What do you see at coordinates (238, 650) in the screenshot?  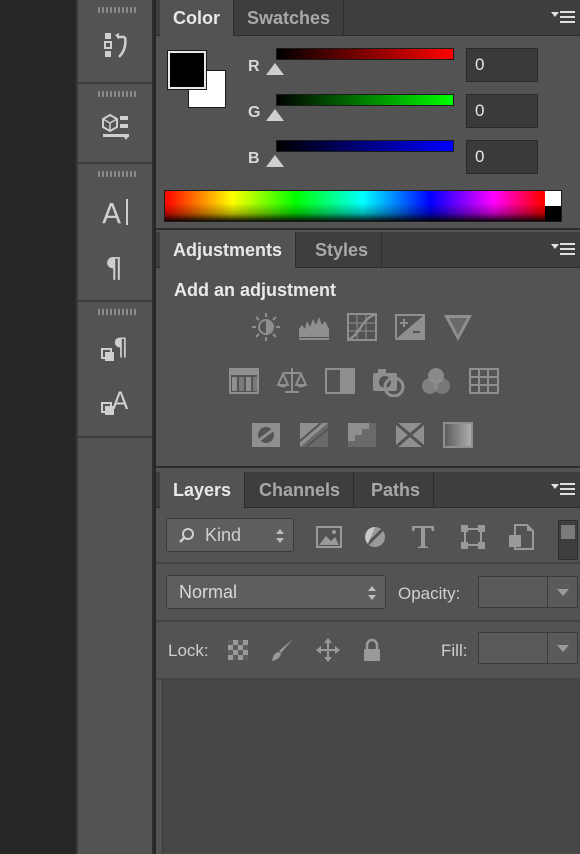 I see `lock-transparent-pixels-icon` at bounding box center [238, 650].